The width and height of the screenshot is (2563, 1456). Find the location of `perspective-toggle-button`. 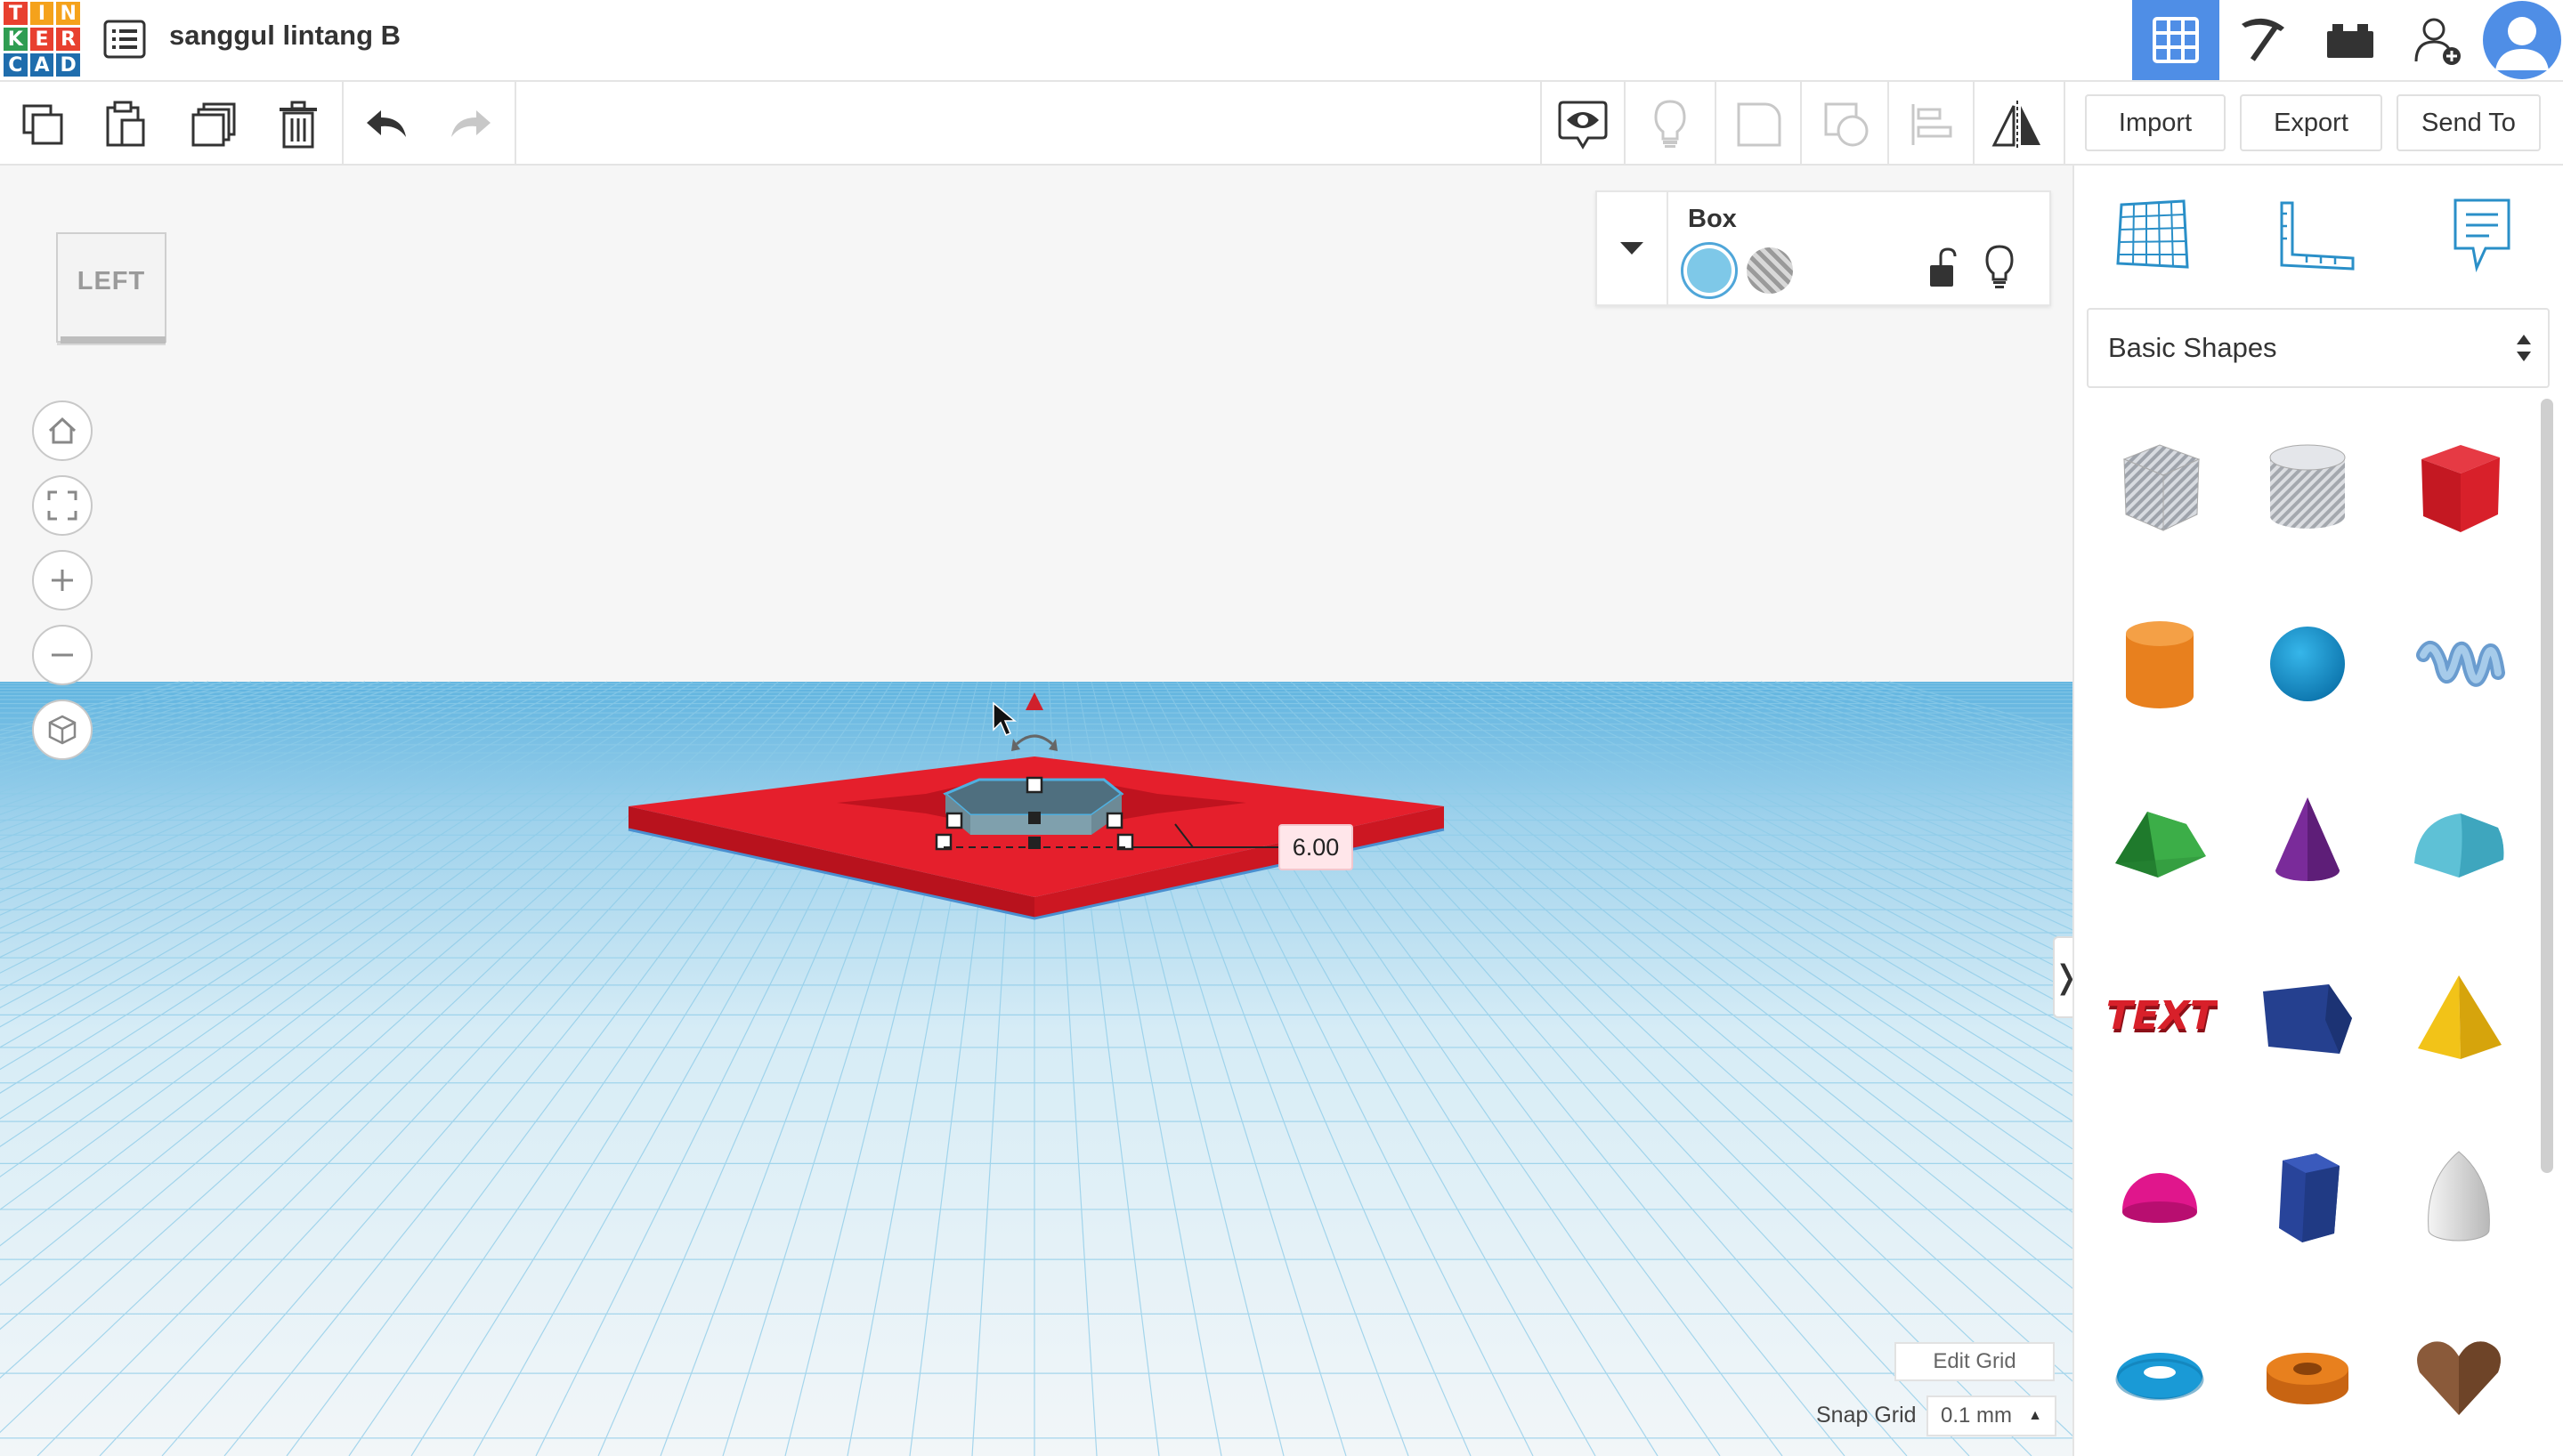

perspective-toggle-button is located at coordinates (62, 730).